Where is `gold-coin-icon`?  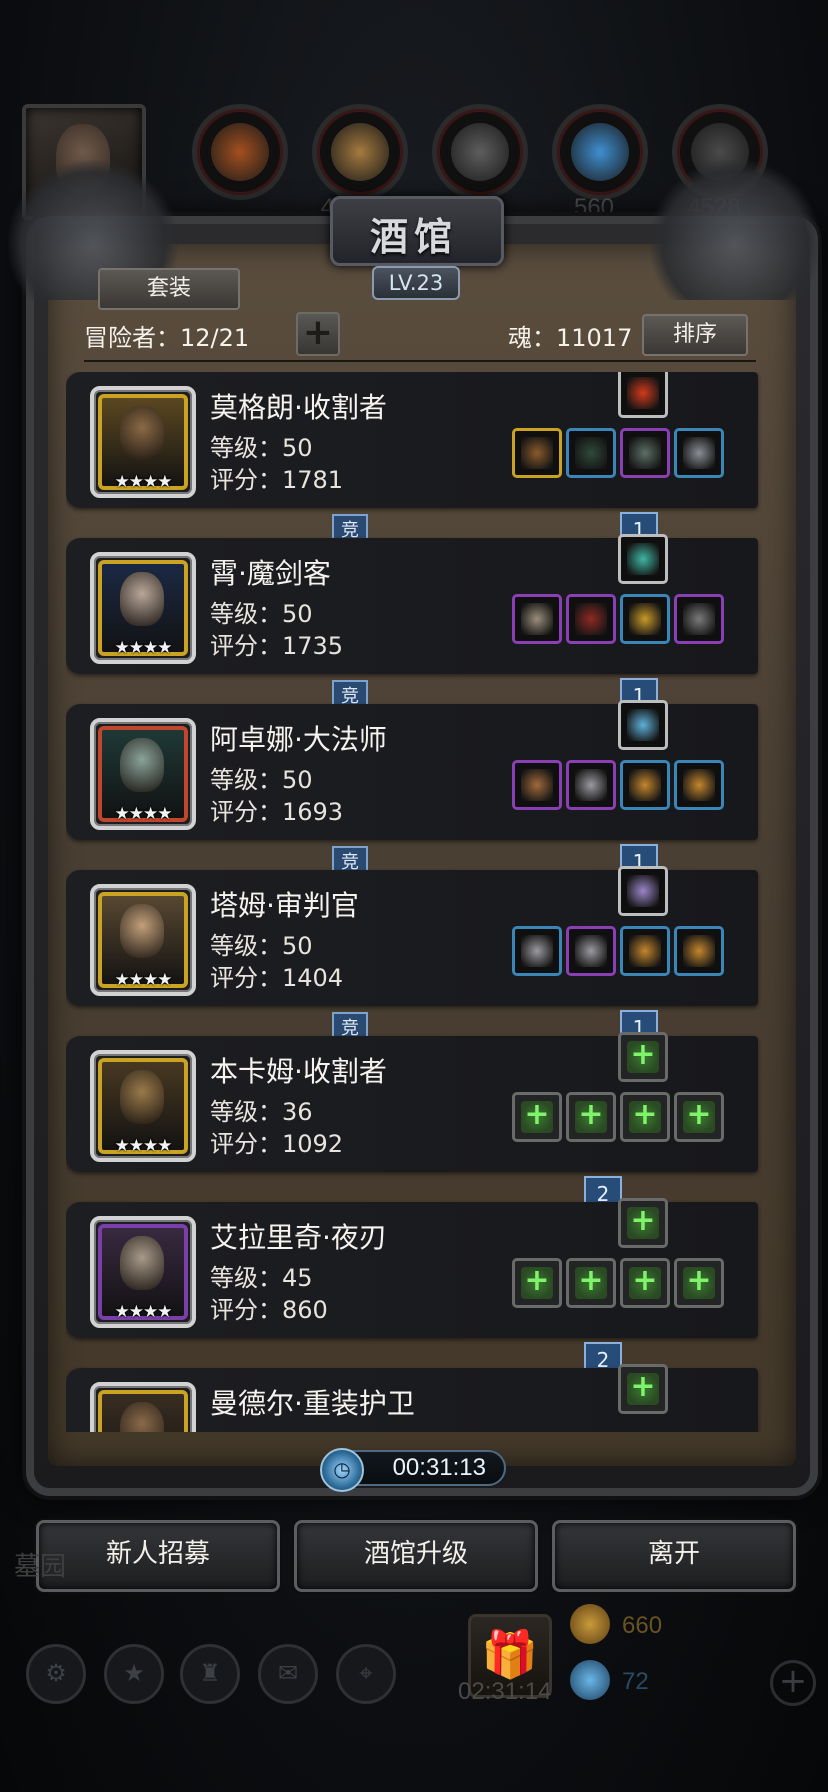
gold-coin-icon is located at coordinates (590, 1624).